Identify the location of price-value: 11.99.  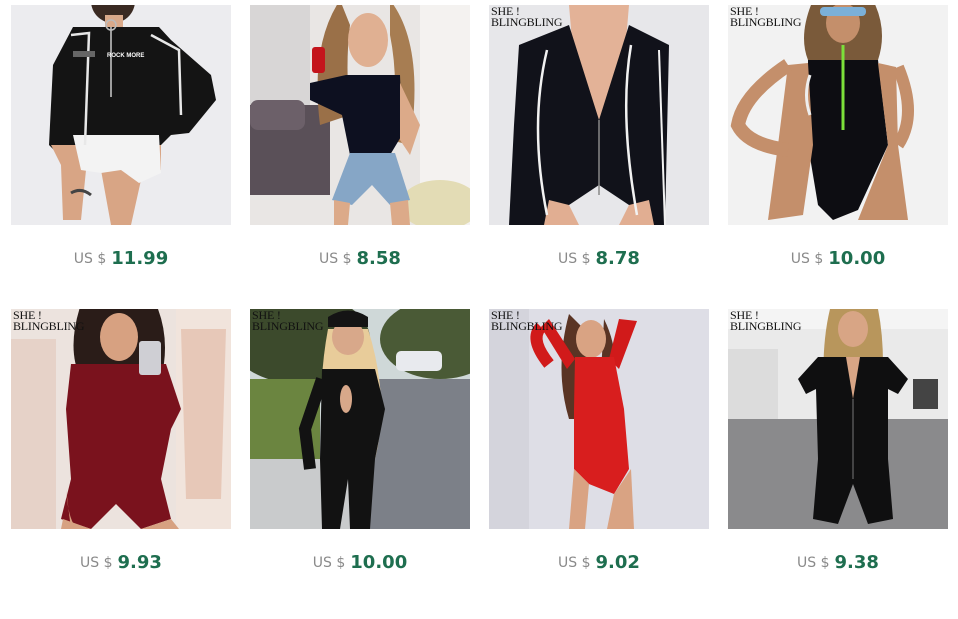
(140, 258).